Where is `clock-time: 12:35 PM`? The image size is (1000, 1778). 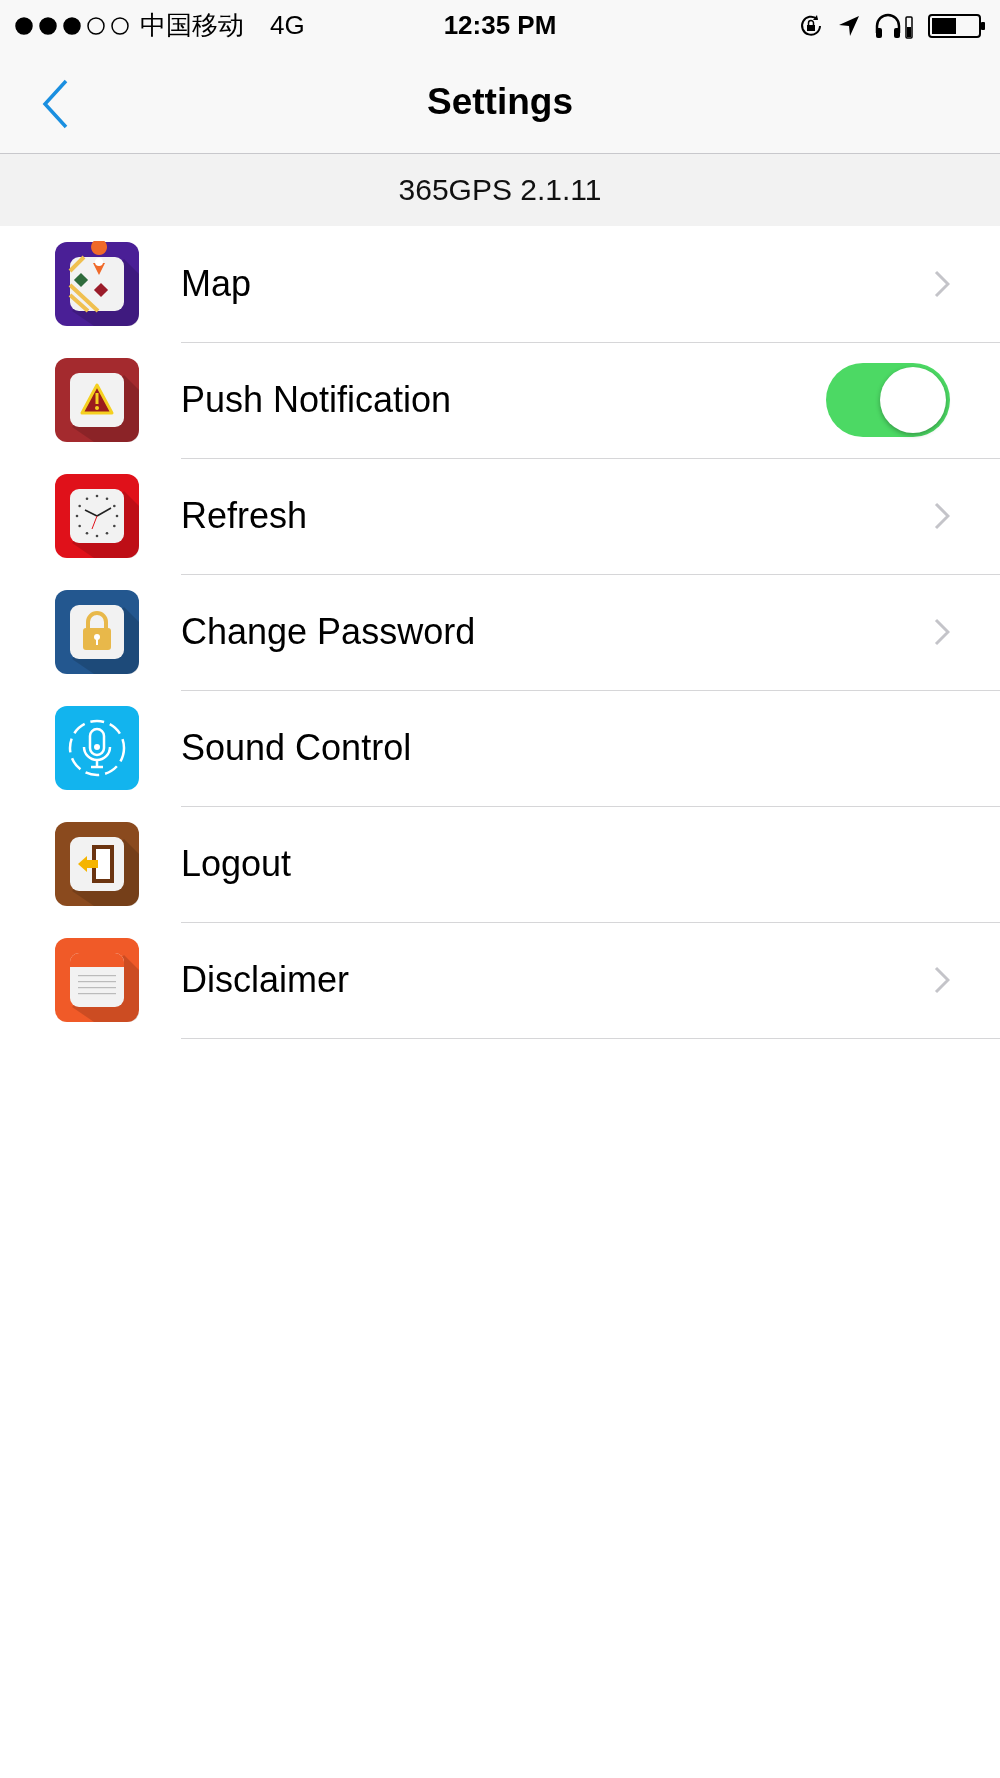 clock-time: 12:35 PM is located at coordinates (500, 25).